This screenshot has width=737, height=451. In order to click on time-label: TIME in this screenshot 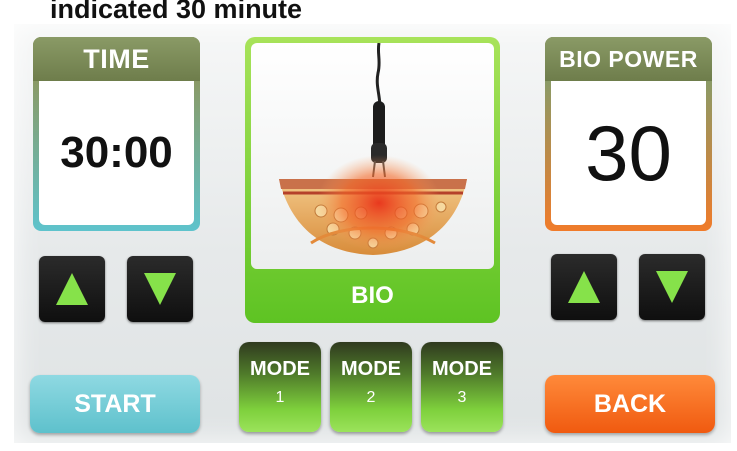, I will do `click(116, 59)`.